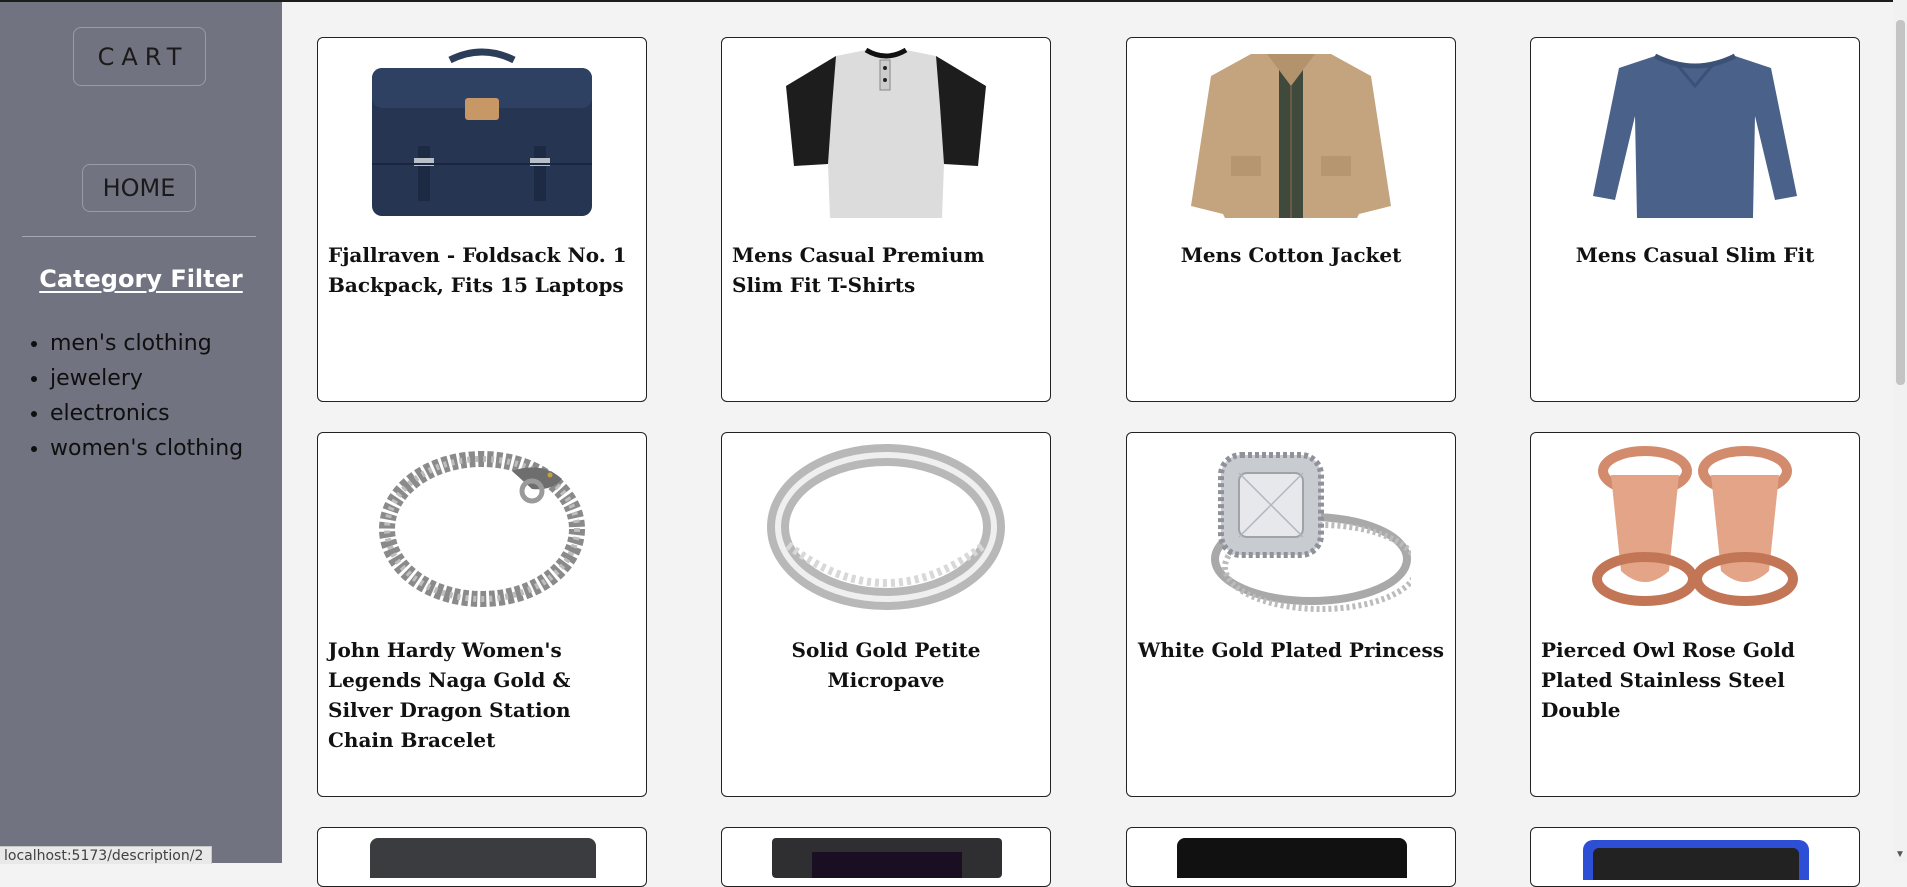 The image size is (1907, 887). What do you see at coordinates (139, 236) in the screenshot?
I see `sidebar-divider` at bounding box center [139, 236].